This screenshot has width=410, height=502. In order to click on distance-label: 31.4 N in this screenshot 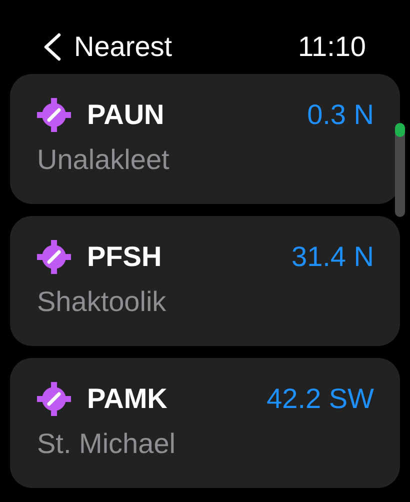, I will do `click(333, 257)`.